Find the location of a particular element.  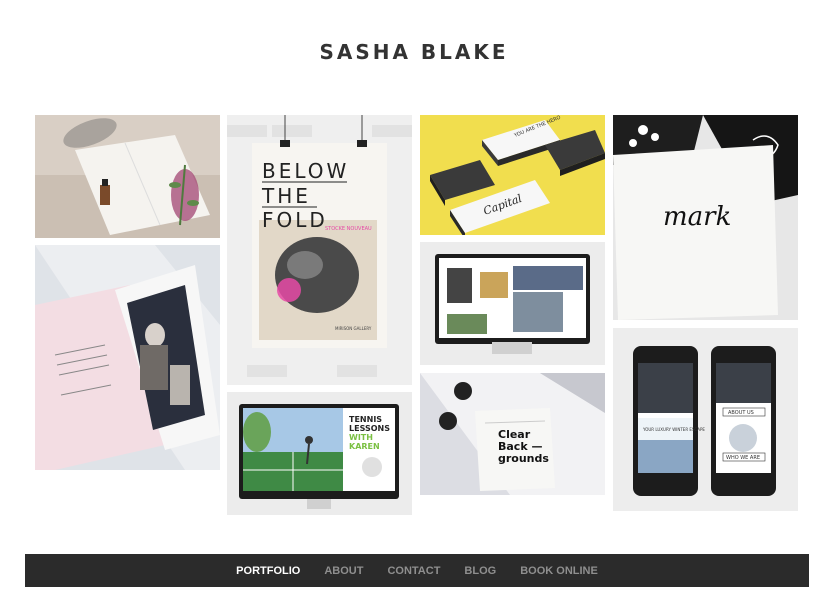

gallery-item-cd-case: Clear Back — grounds is located at coordinates (512, 434).